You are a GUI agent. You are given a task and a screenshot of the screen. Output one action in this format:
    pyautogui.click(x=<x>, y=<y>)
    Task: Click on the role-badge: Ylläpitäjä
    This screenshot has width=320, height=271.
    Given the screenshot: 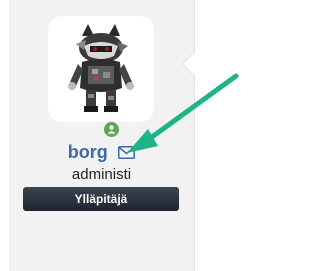 What is the action you would take?
    pyautogui.click(x=101, y=199)
    